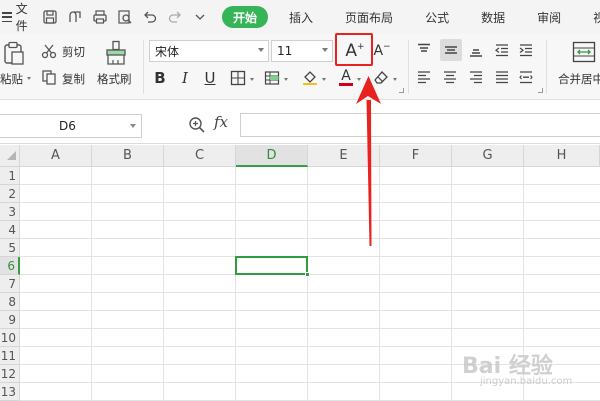 Image resolution: width=600 pixels, height=401 pixels. Describe the element at coordinates (128, 156) in the screenshot. I see `column-header-b: B` at that location.